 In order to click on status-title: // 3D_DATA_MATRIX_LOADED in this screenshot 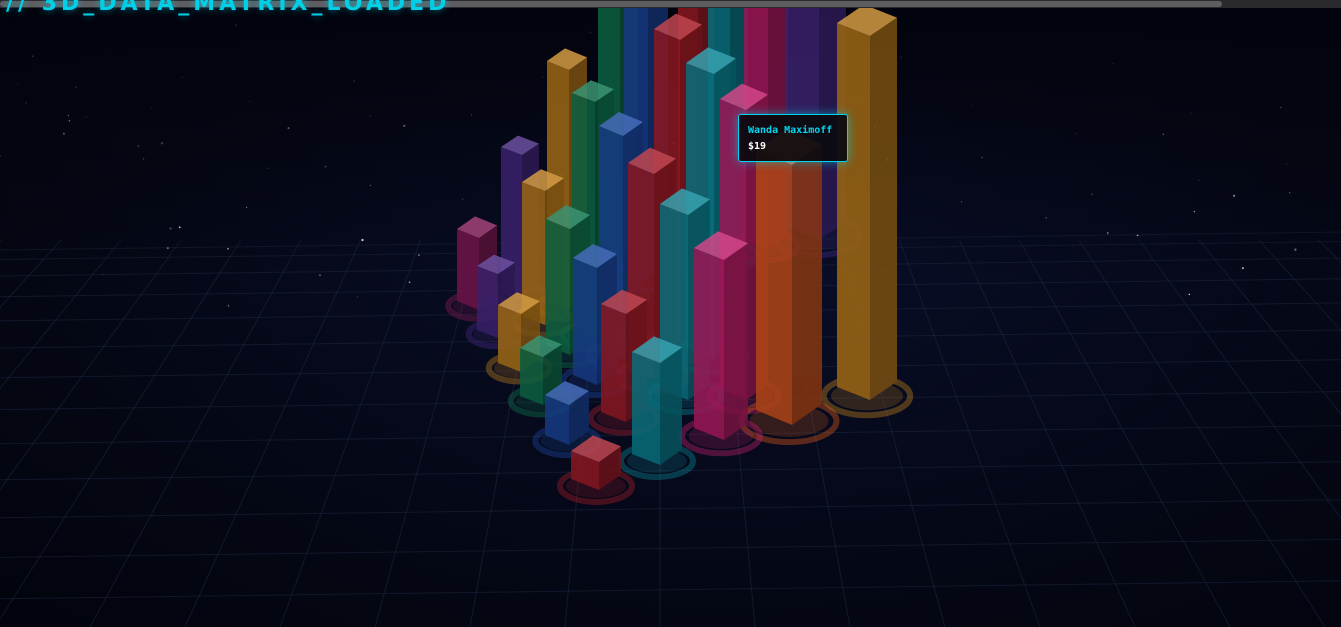, I will do `click(228, 8)`.